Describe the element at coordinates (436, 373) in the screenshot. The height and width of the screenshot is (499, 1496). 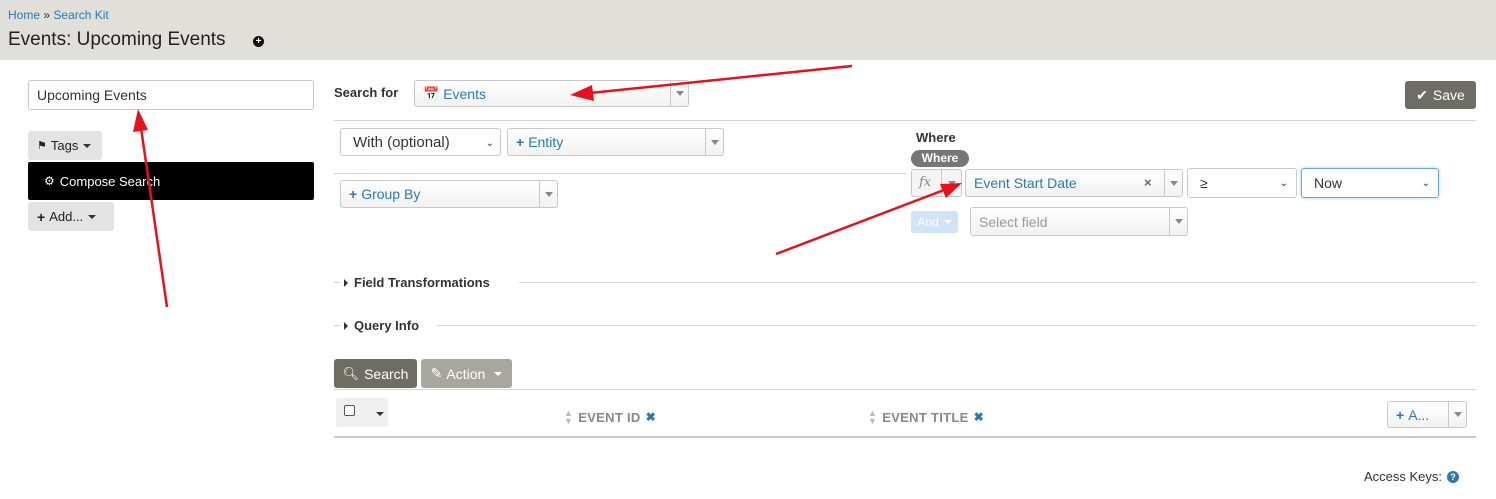
I see `pencil-icon: ✎` at that location.